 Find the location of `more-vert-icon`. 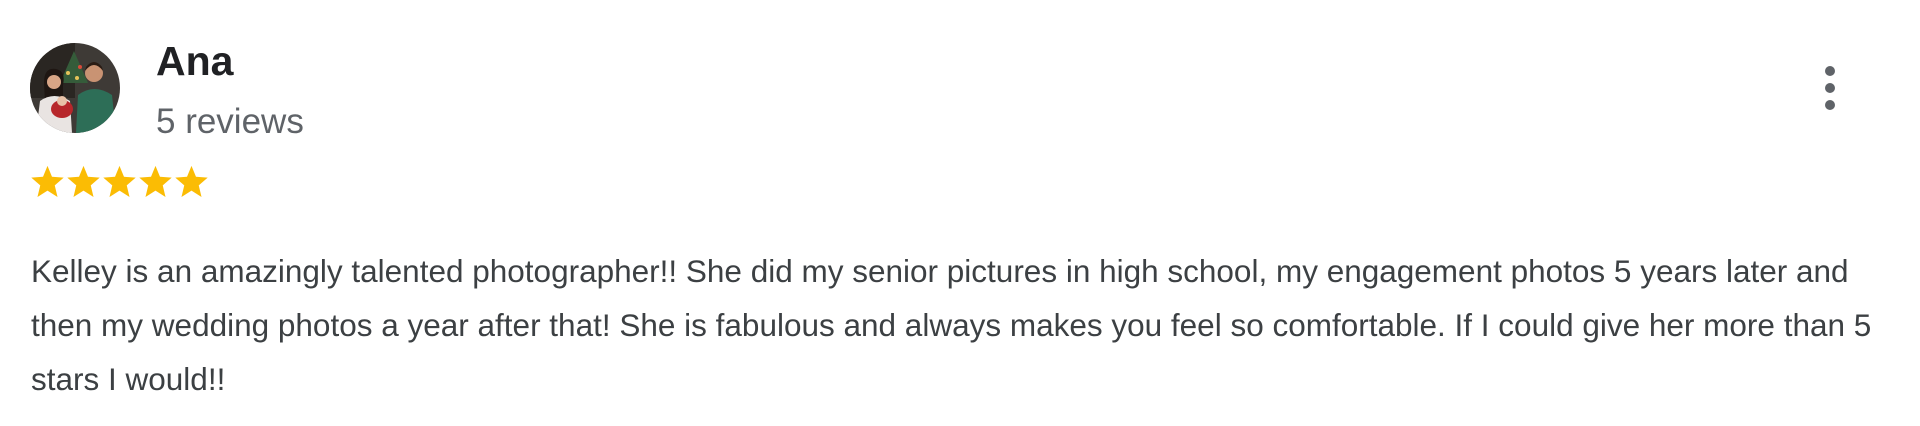

more-vert-icon is located at coordinates (1830, 88).